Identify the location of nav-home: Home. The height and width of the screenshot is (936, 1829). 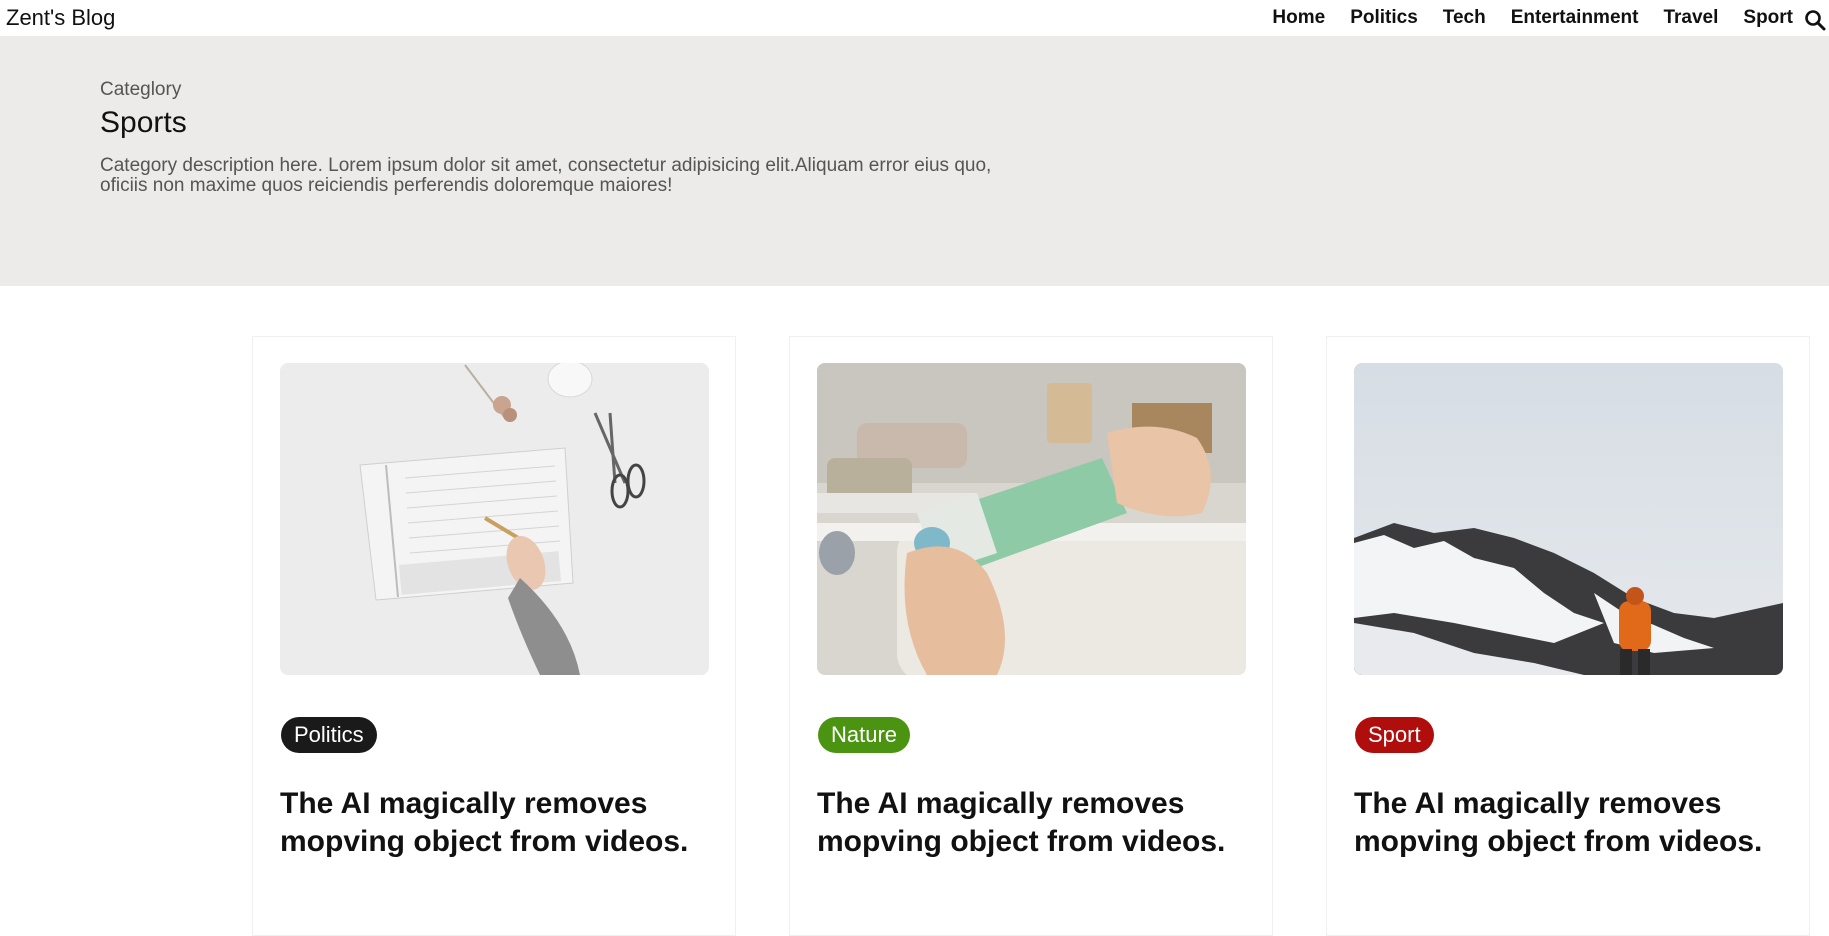
(1298, 18).